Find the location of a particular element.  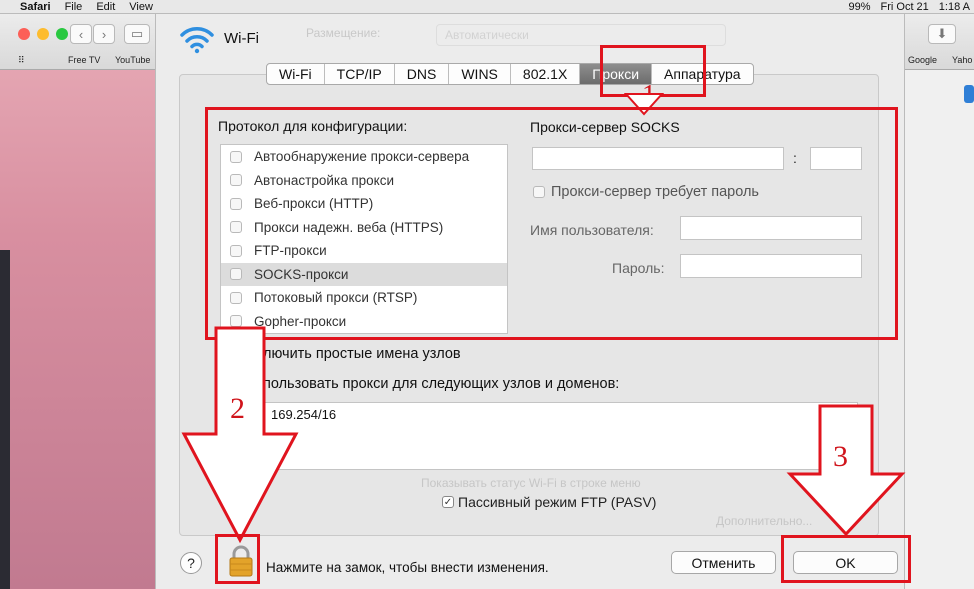

chevron-left-icon: ‹ is located at coordinates (81, 34).